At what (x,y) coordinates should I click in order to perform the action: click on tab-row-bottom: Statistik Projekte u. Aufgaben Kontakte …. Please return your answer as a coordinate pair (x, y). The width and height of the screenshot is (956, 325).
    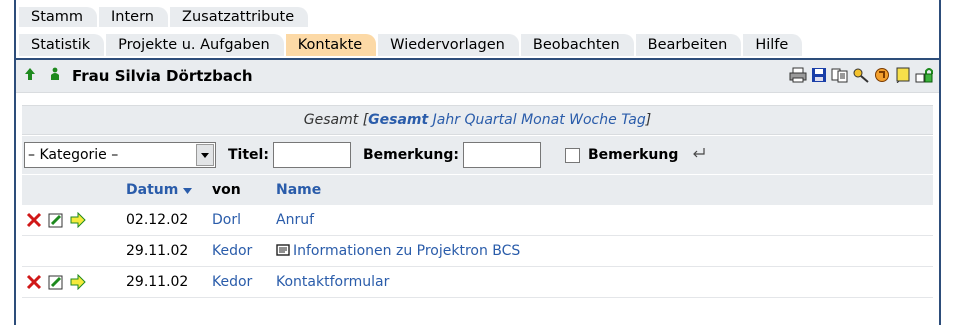
    Looking at the image, I should click on (411, 45).